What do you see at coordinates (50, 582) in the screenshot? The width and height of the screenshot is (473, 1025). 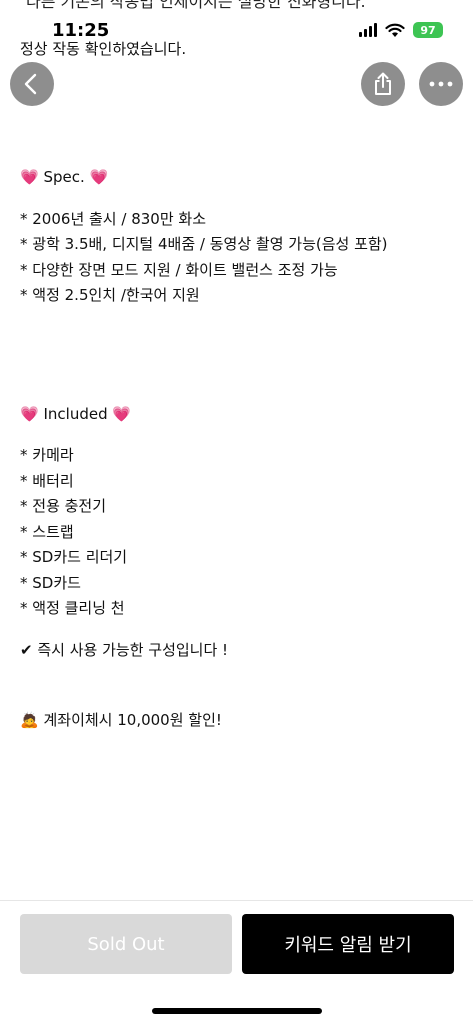 I see `included-item: * SD카드` at bounding box center [50, 582].